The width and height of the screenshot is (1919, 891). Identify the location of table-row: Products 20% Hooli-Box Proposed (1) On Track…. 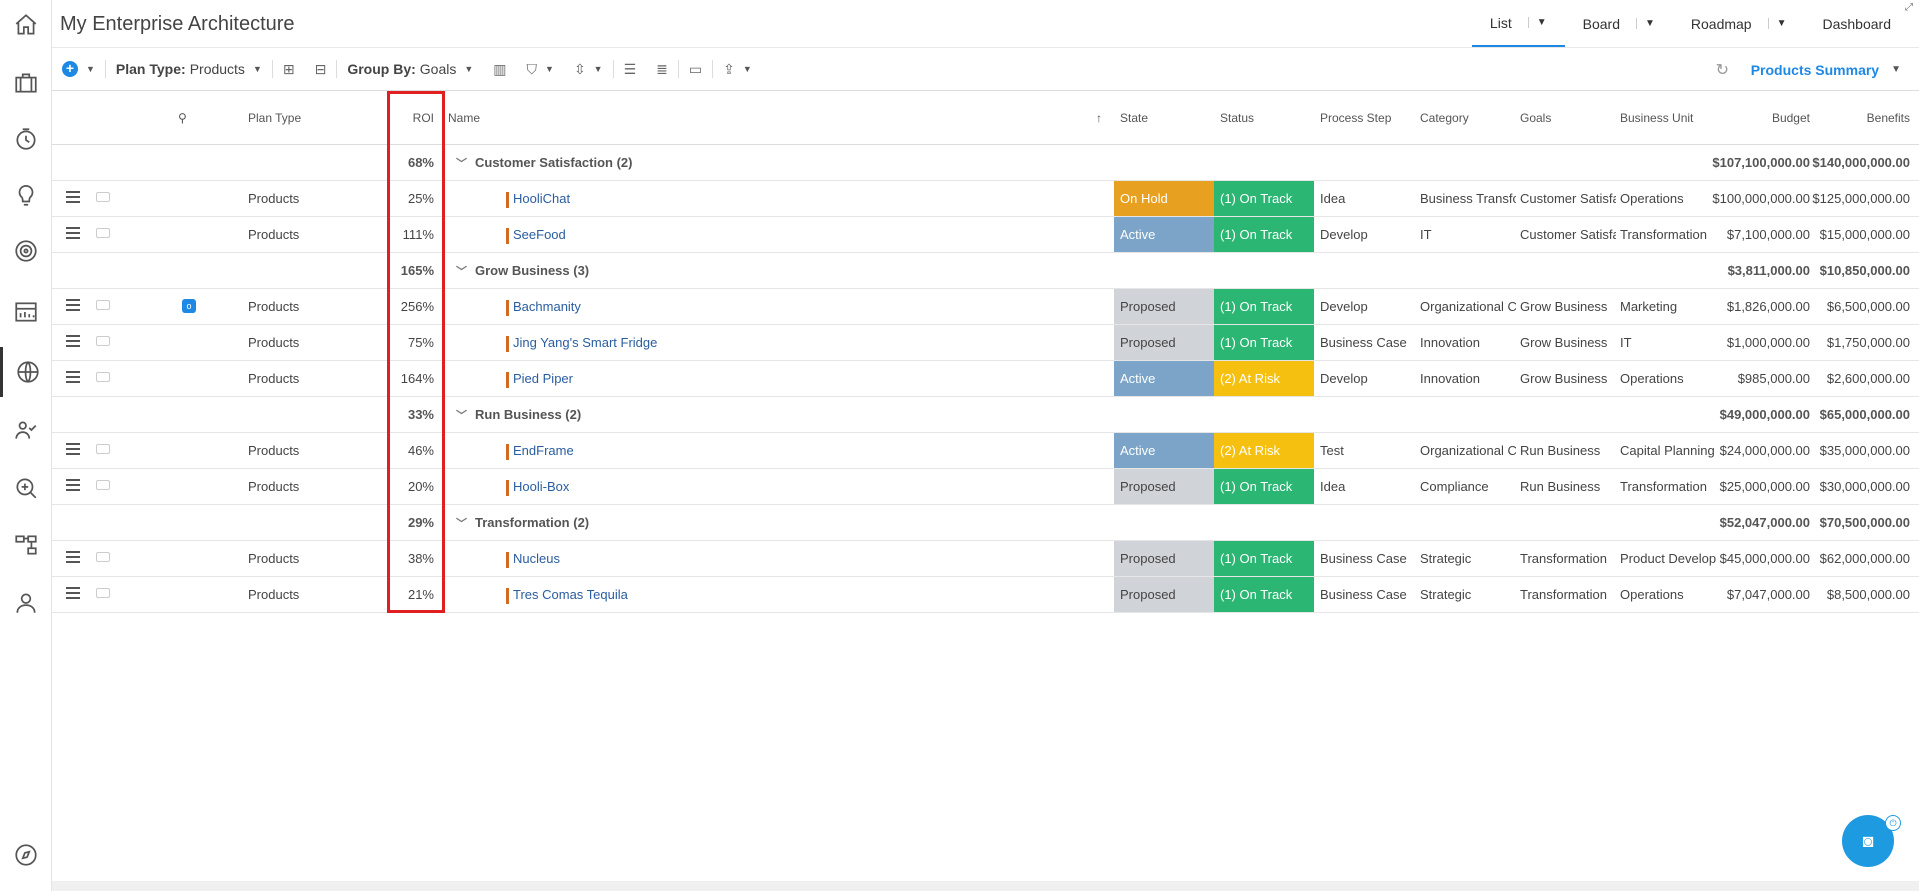
(985, 487).